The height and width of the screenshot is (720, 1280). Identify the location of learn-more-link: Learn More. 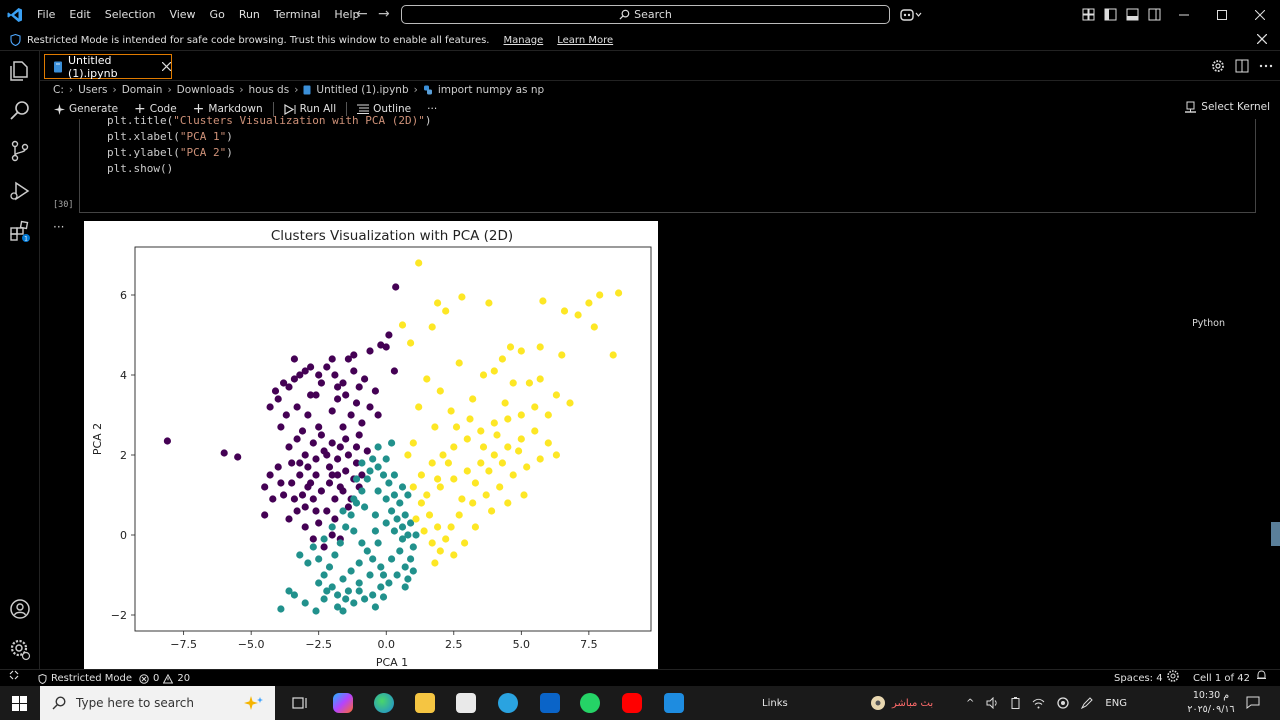
(585, 40).